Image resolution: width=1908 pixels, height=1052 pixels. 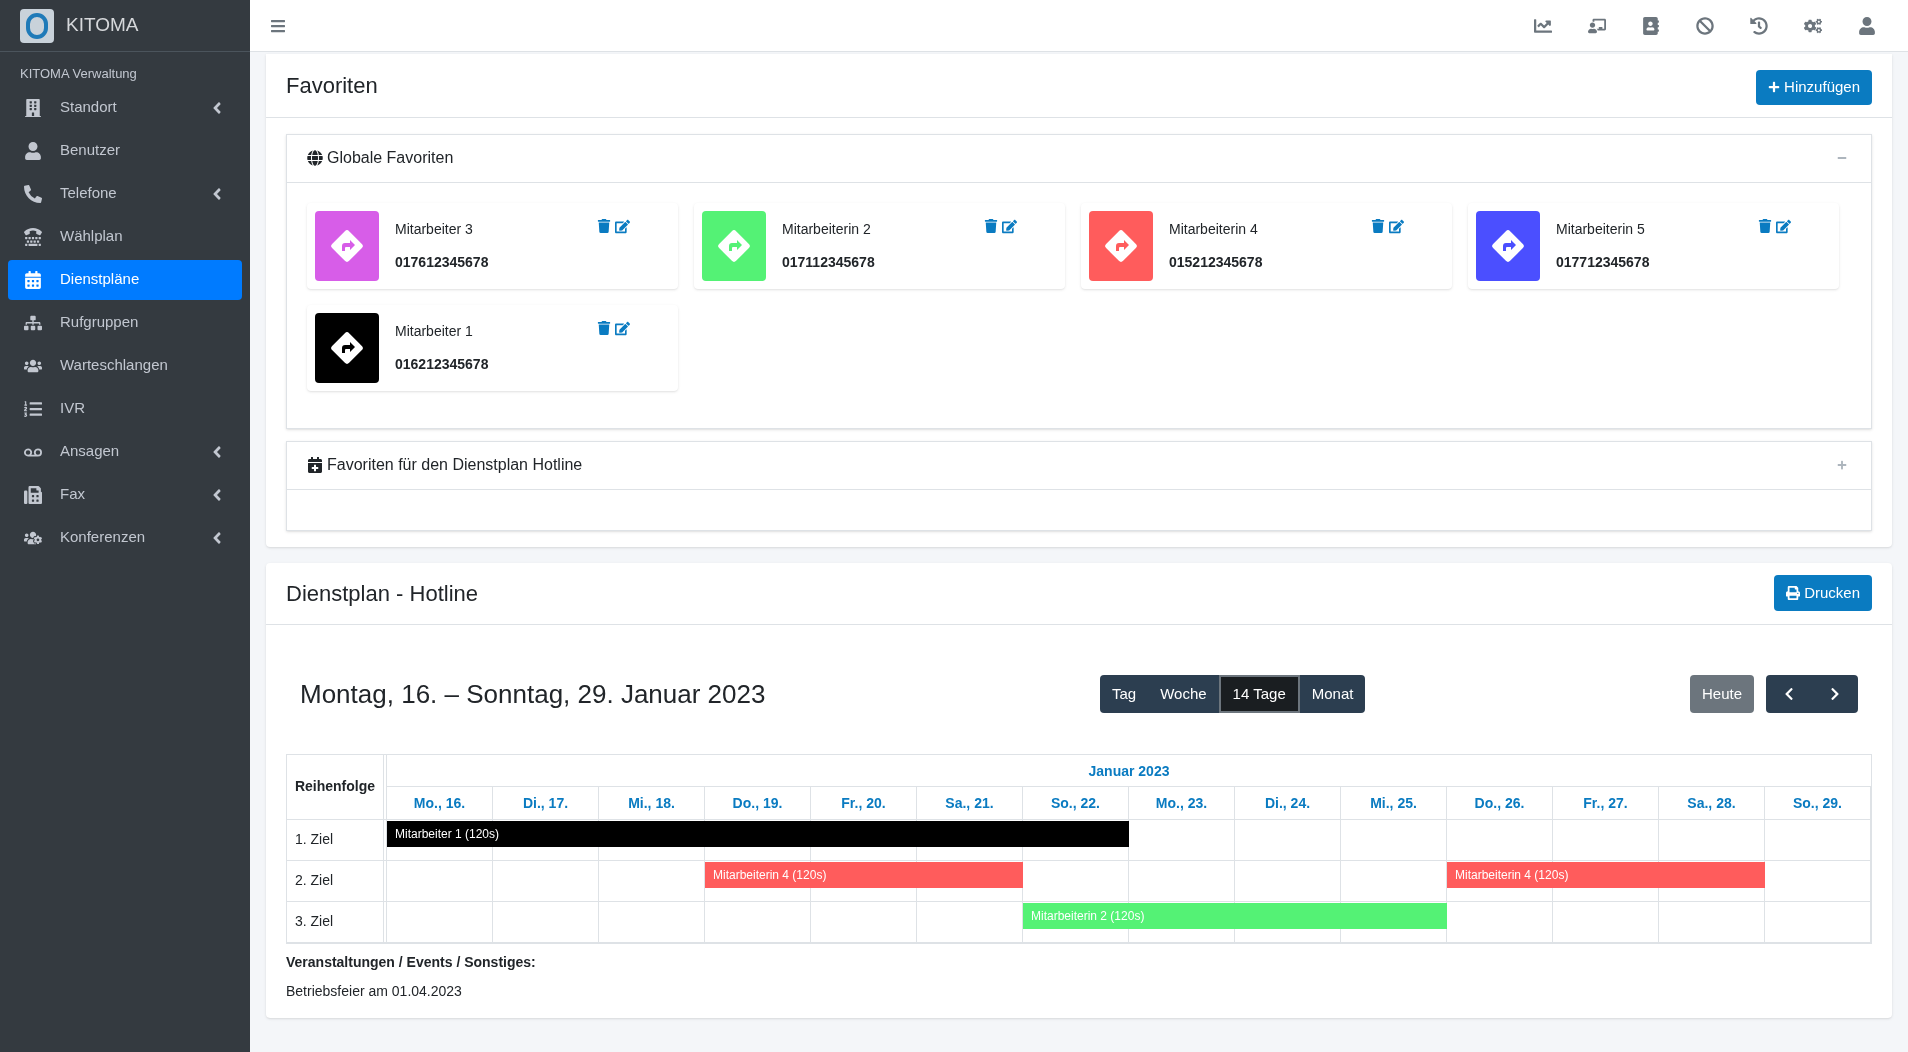 I want to click on day-header: Fr., 27., so click(x=1606, y=802).